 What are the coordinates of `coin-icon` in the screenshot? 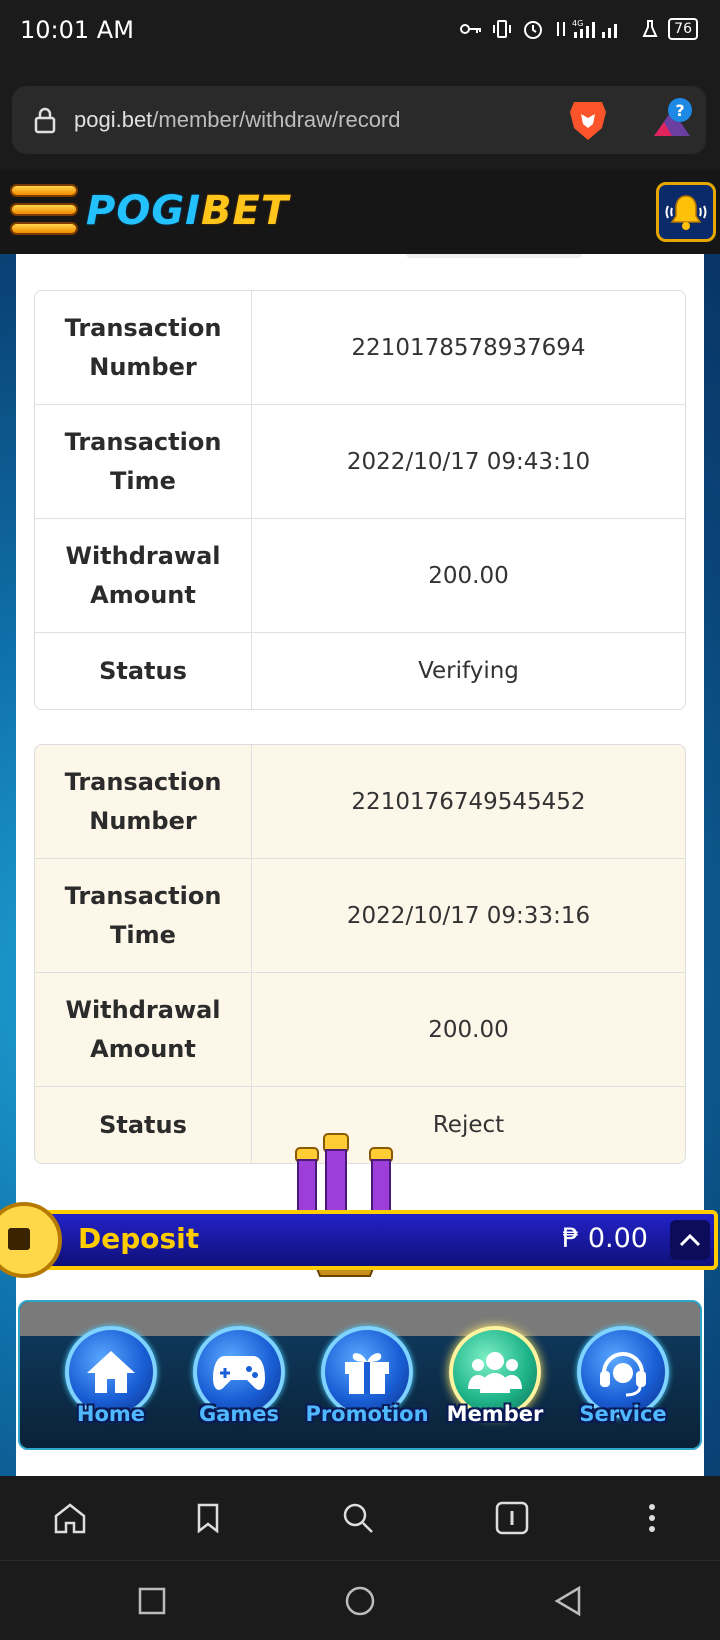 It's located at (31, 1240).